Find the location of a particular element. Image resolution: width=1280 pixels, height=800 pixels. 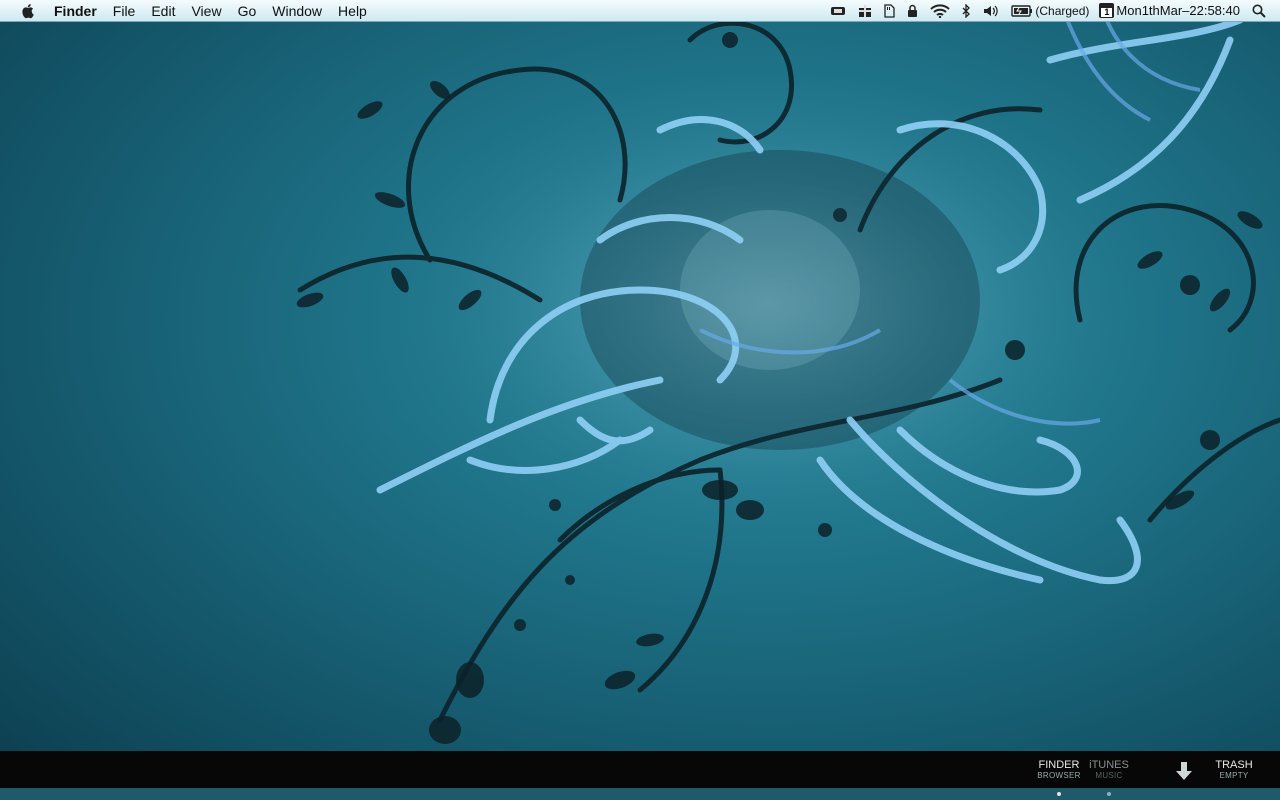

menu-edit: Edit is located at coordinates (163, 11).